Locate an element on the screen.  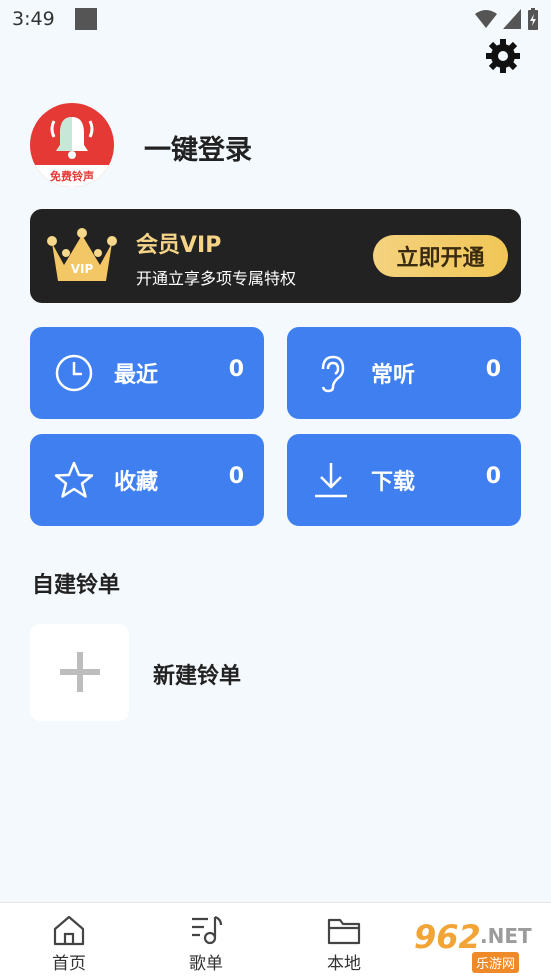
new-list-button is located at coordinates (79, 672).